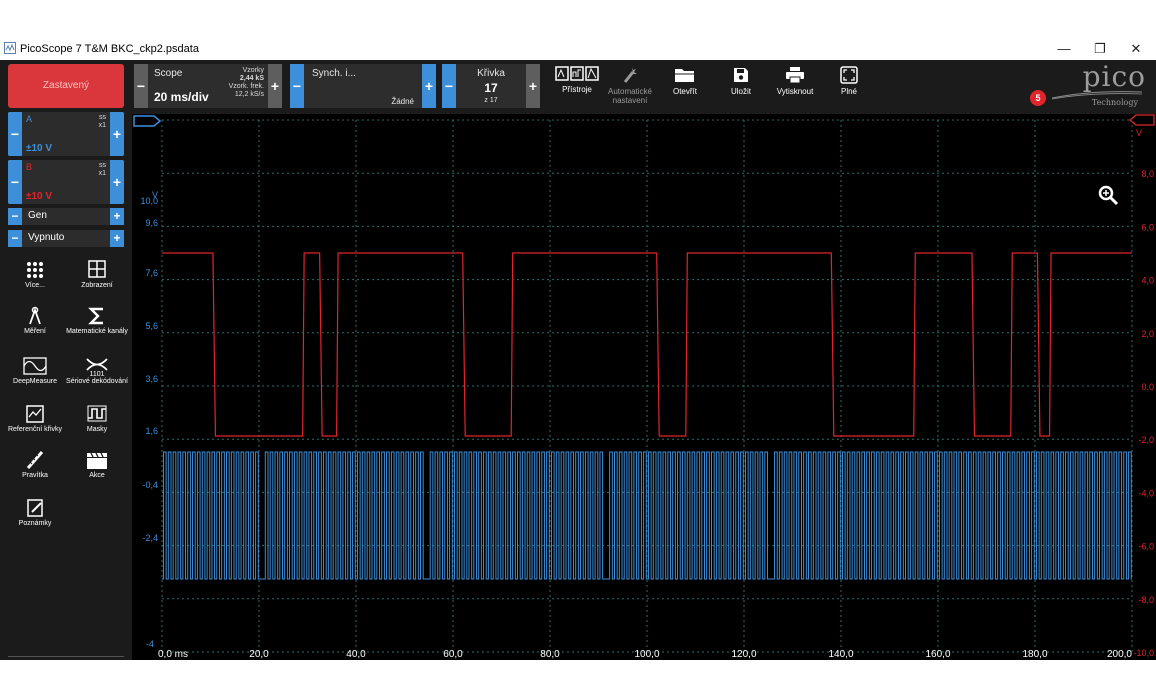 This screenshot has width=1156, height=700. I want to click on channel-b-probe-value: x1, so click(102, 173).